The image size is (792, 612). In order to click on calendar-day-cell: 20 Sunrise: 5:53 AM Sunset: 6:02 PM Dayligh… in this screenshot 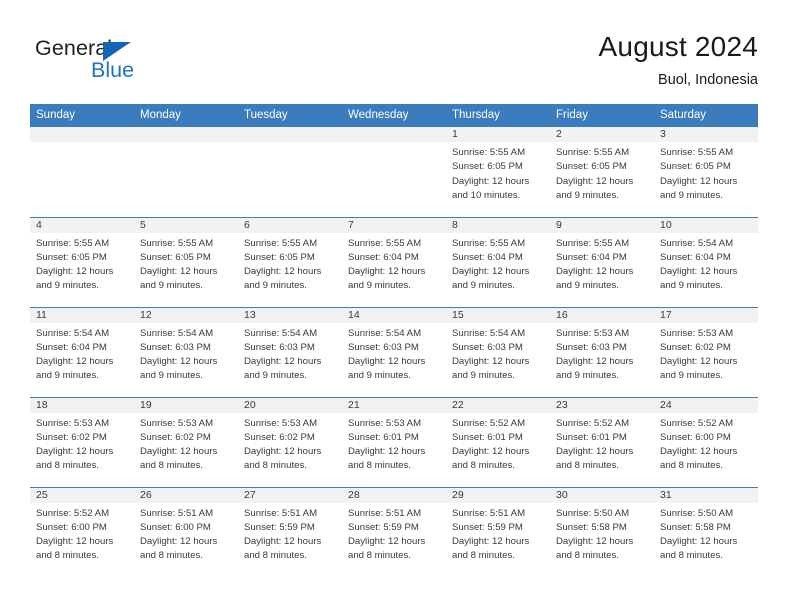, I will do `click(290, 442)`.